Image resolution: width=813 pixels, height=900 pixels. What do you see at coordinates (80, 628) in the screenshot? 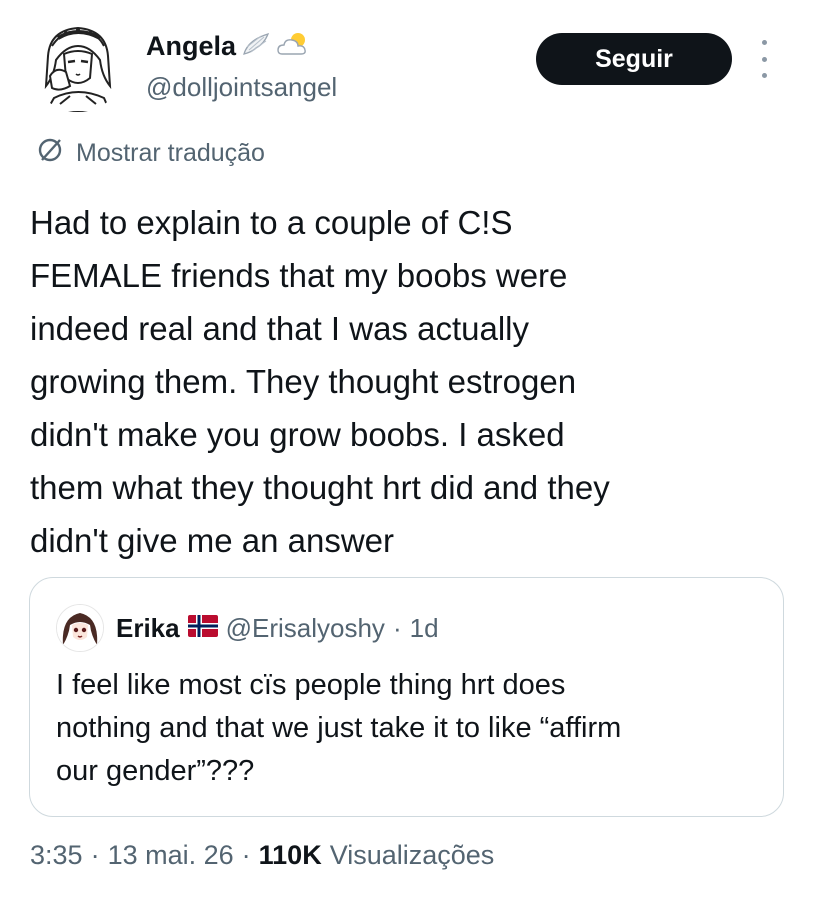
I see `quoted-author-avatar` at bounding box center [80, 628].